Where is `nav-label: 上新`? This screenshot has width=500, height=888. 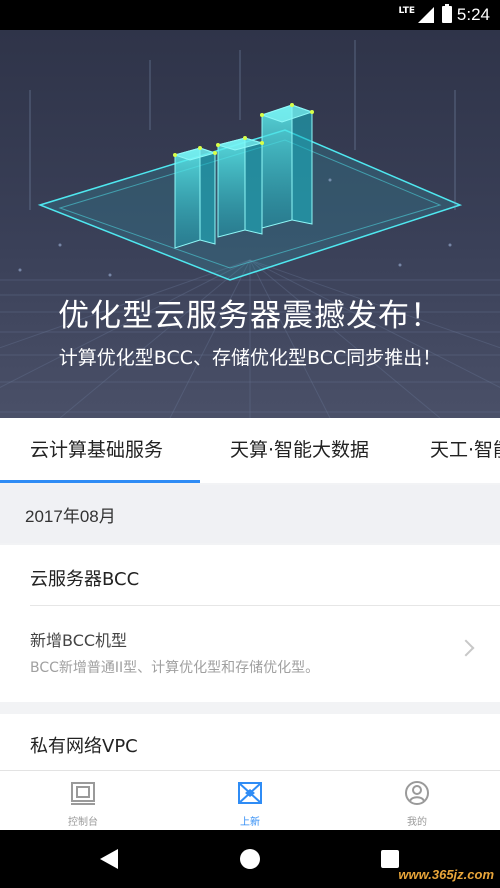 nav-label: 上新 is located at coordinates (250, 822).